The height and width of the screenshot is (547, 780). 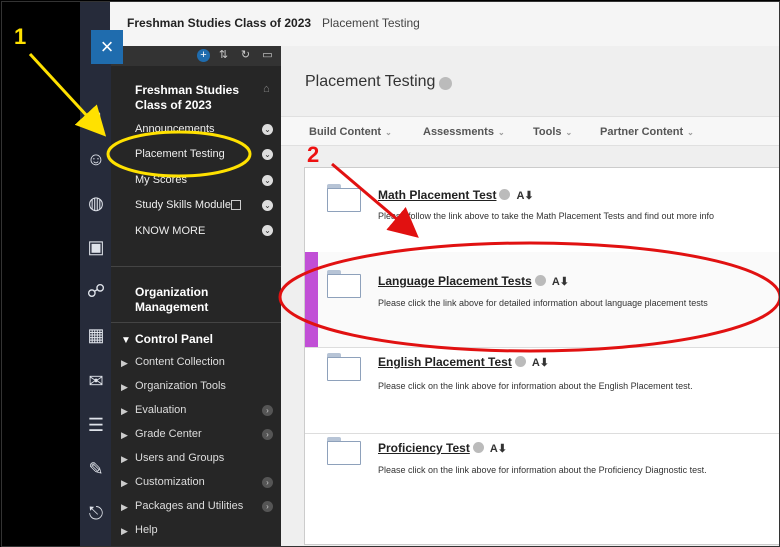 What do you see at coordinates (20, 36) in the screenshot?
I see `annotation-step-1: 1` at bounding box center [20, 36].